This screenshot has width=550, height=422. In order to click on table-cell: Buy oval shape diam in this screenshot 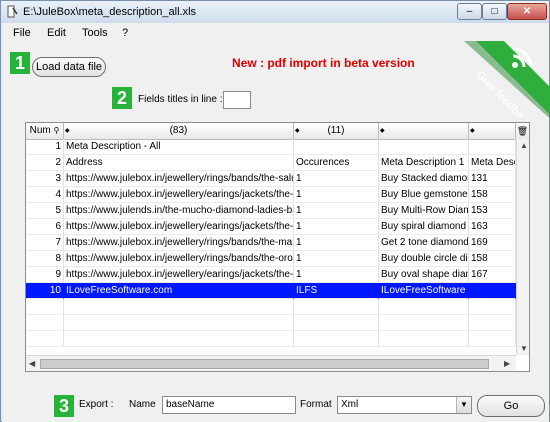, I will do `click(424, 275)`.